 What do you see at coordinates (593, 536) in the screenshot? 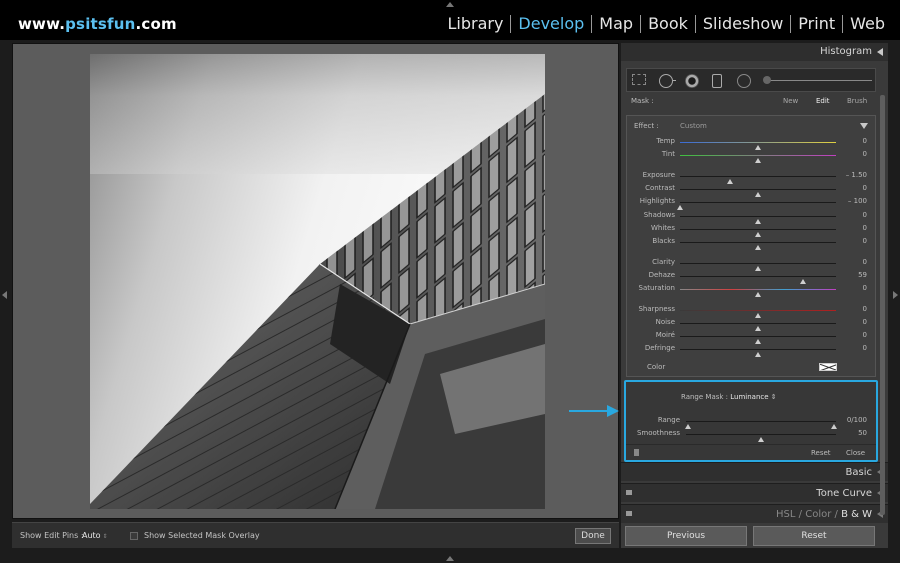
I see `done-button: Done` at bounding box center [593, 536].